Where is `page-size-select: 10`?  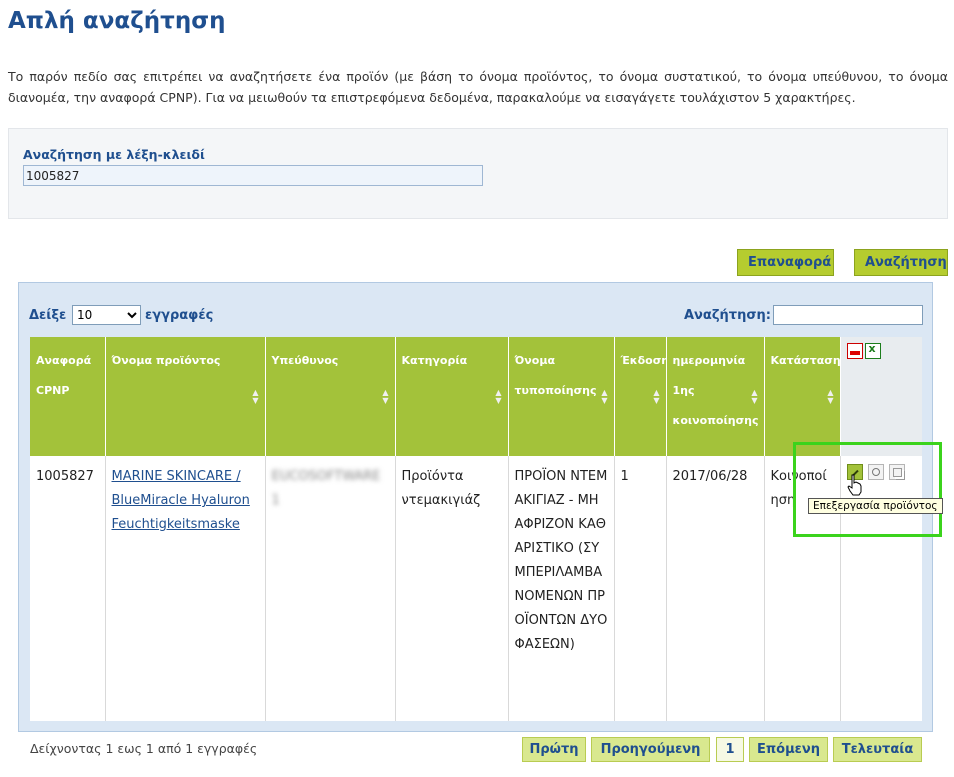 page-size-select: 10 is located at coordinates (106, 315).